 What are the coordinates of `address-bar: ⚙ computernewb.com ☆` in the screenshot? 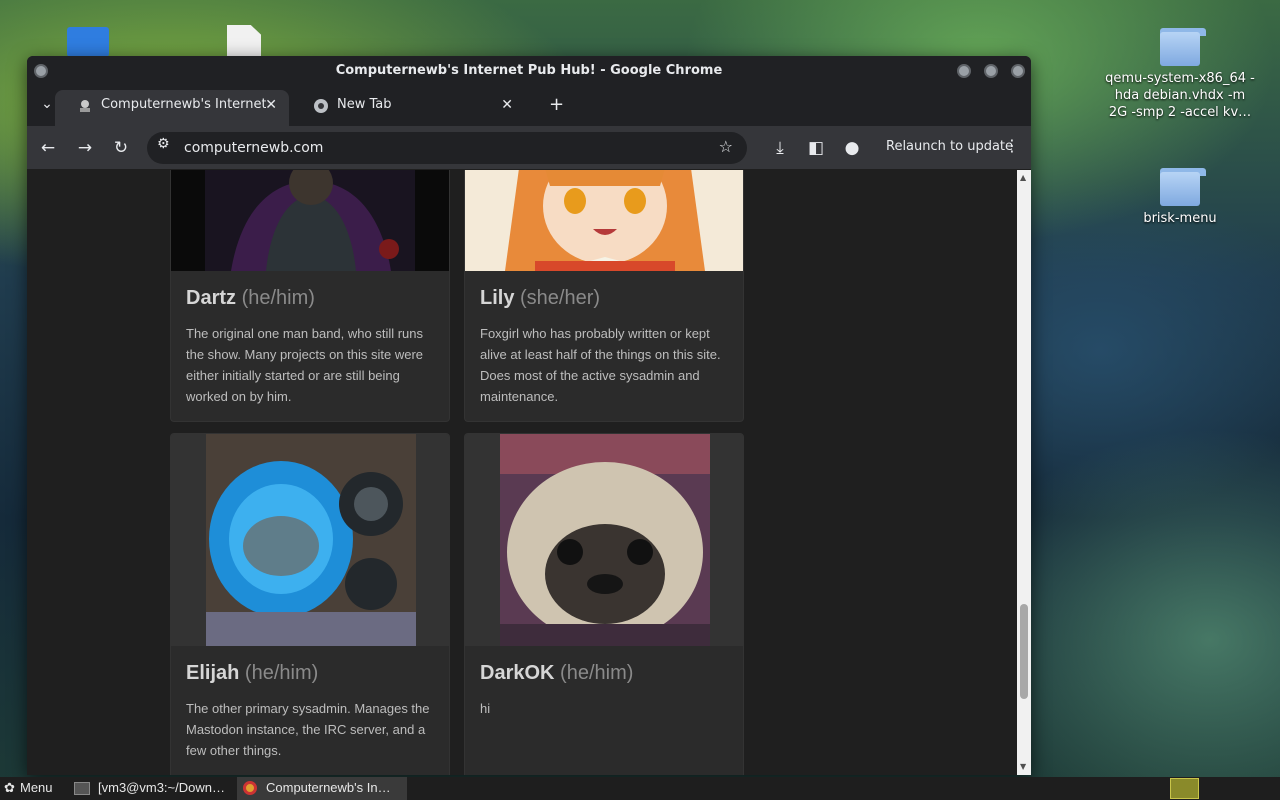 It's located at (447, 148).